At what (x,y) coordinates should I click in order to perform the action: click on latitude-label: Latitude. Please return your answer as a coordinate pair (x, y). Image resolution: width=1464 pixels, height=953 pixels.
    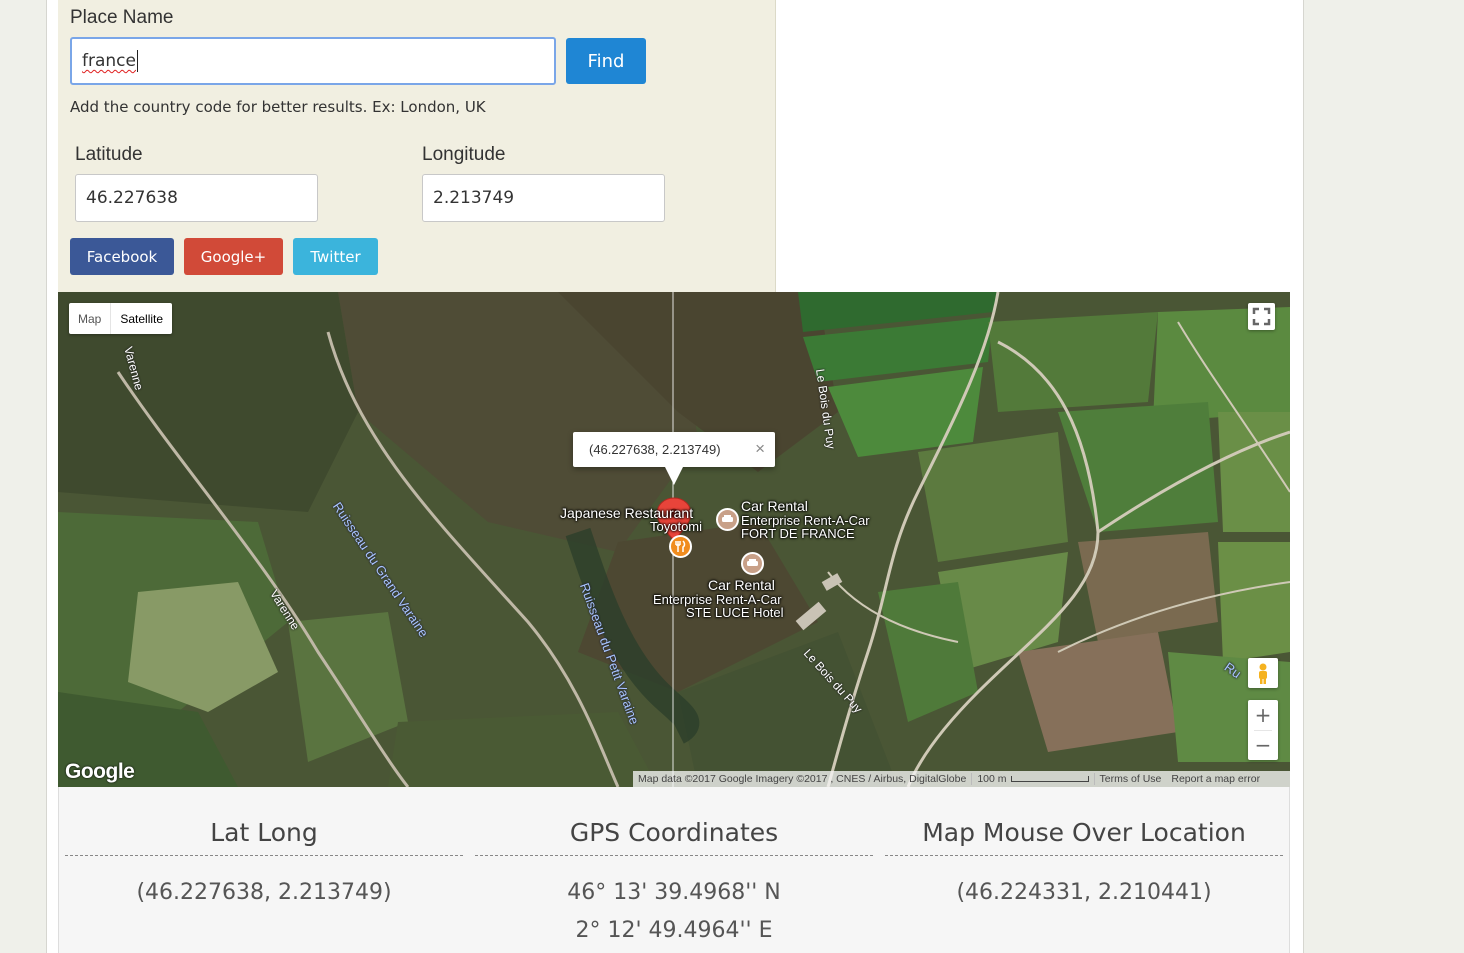
    Looking at the image, I should click on (109, 154).